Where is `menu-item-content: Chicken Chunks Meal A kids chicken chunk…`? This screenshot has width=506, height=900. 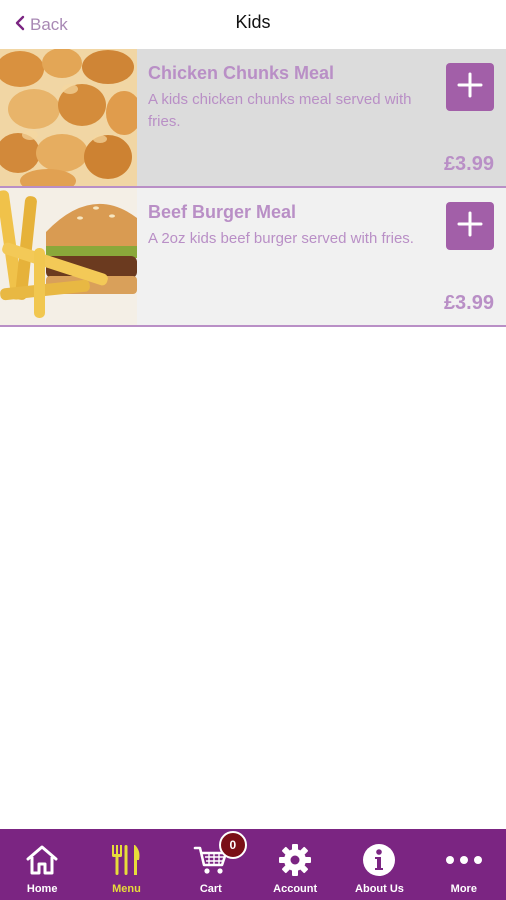 menu-item-content: Chicken Chunks Meal A kids chicken chunk… is located at coordinates (321, 117).